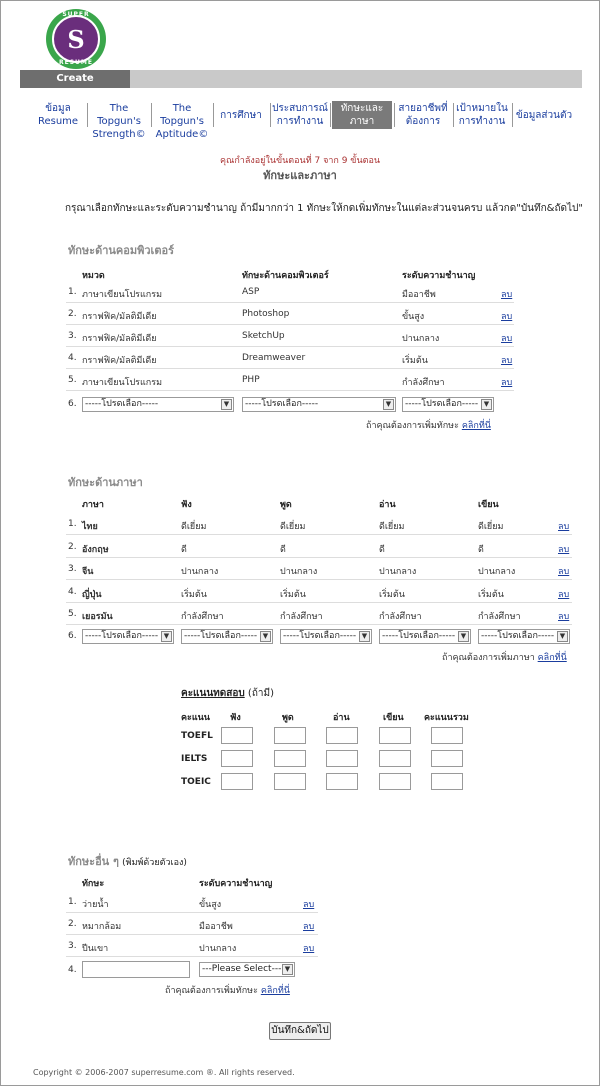 The image size is (600, 1086). I want to click on write-cell: ดีเยี่ยม, so click(491, 527).